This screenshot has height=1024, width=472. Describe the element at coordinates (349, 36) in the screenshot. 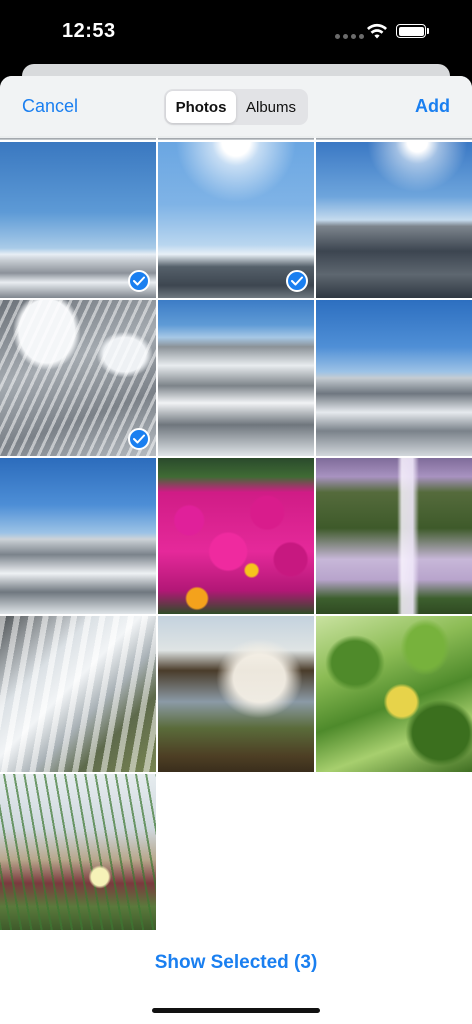

I see `signal-dots-icon` at that location.